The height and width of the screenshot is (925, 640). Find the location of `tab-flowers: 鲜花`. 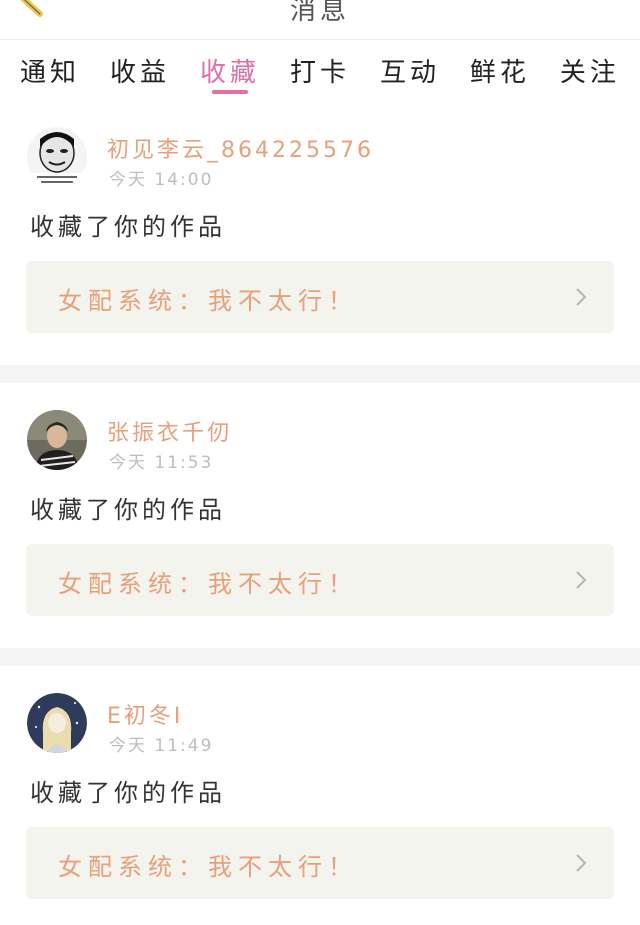

tab-flowers: 鲜花 is located at coordinates (500, 76).